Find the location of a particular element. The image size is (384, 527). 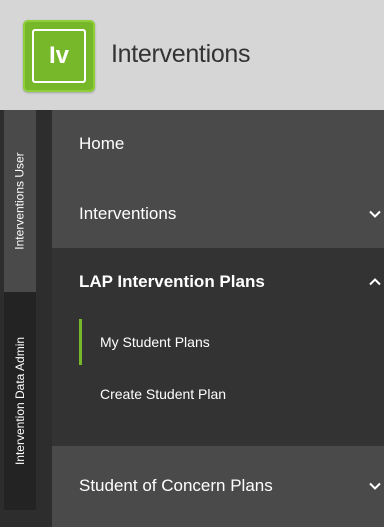

tab-intervention-data-admin: Intervention Data Admin is located at coordinates (20, 401).